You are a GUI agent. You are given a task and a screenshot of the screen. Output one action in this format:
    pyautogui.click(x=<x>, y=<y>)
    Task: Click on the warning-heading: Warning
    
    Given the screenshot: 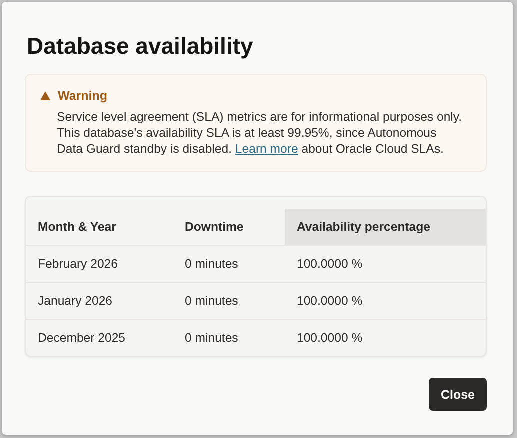 What is the action you would take?
    pyautogui.click(x=83, y=96)
    